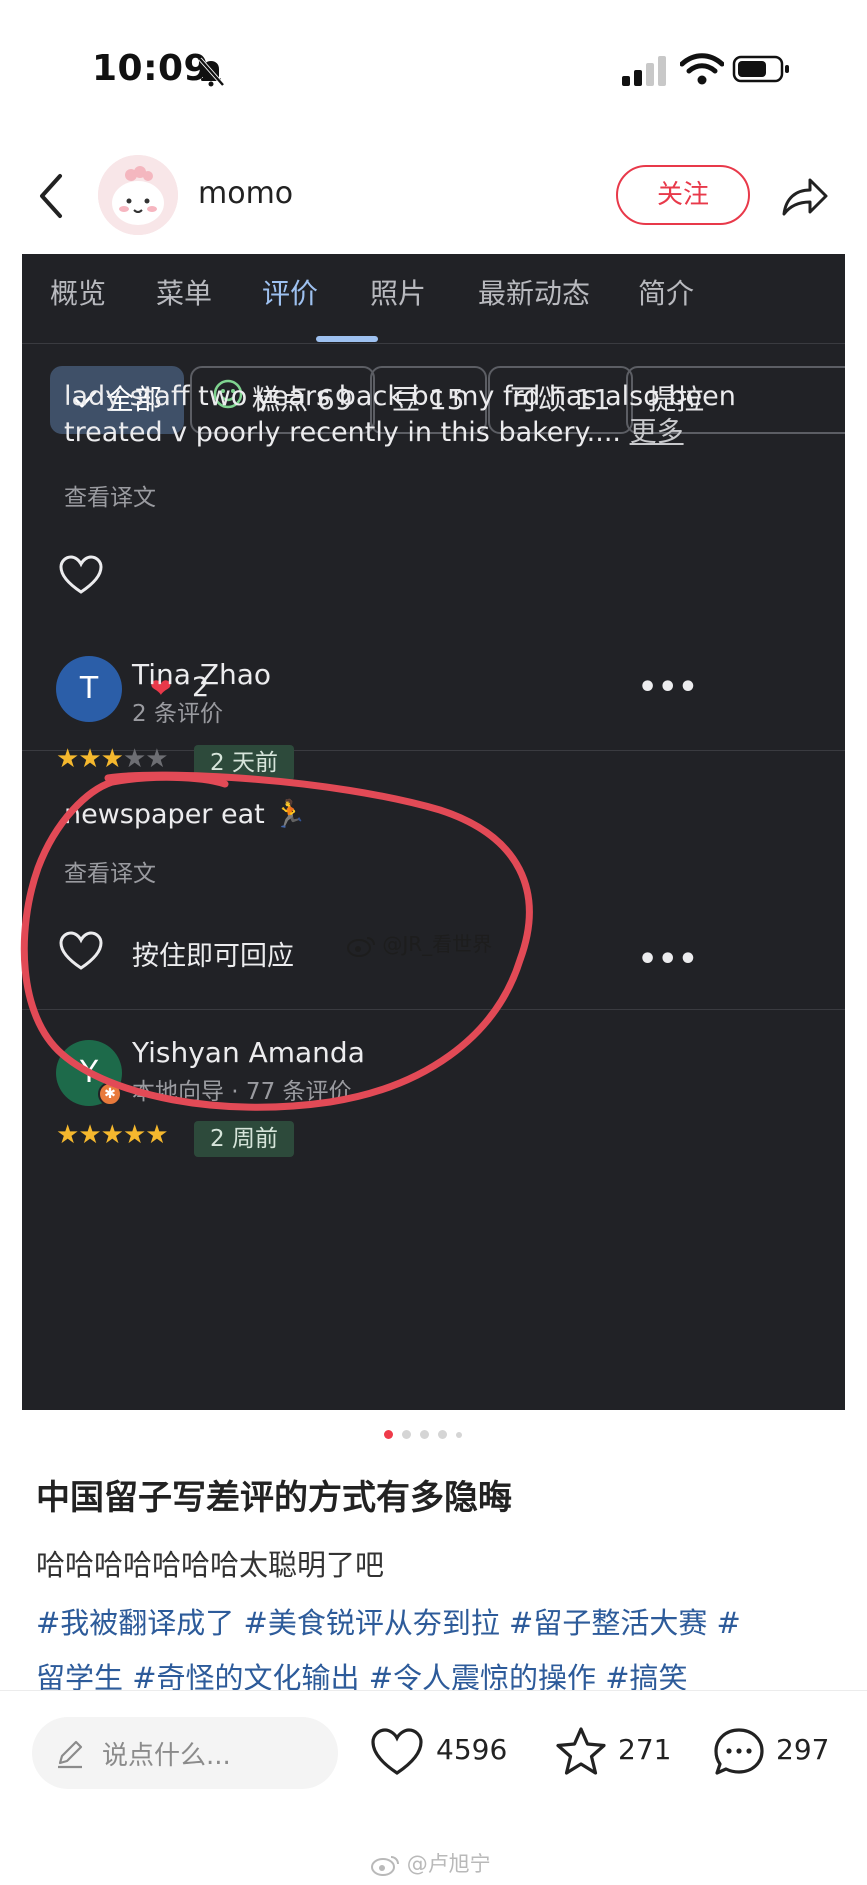 Image resolution: width=867 pixels, height=1885 pixels. What do you see at coordinates (110, 1094) in the screenshot?
I see `local-guide-badge-icon: ✱` at bounding box center [110, 1094].